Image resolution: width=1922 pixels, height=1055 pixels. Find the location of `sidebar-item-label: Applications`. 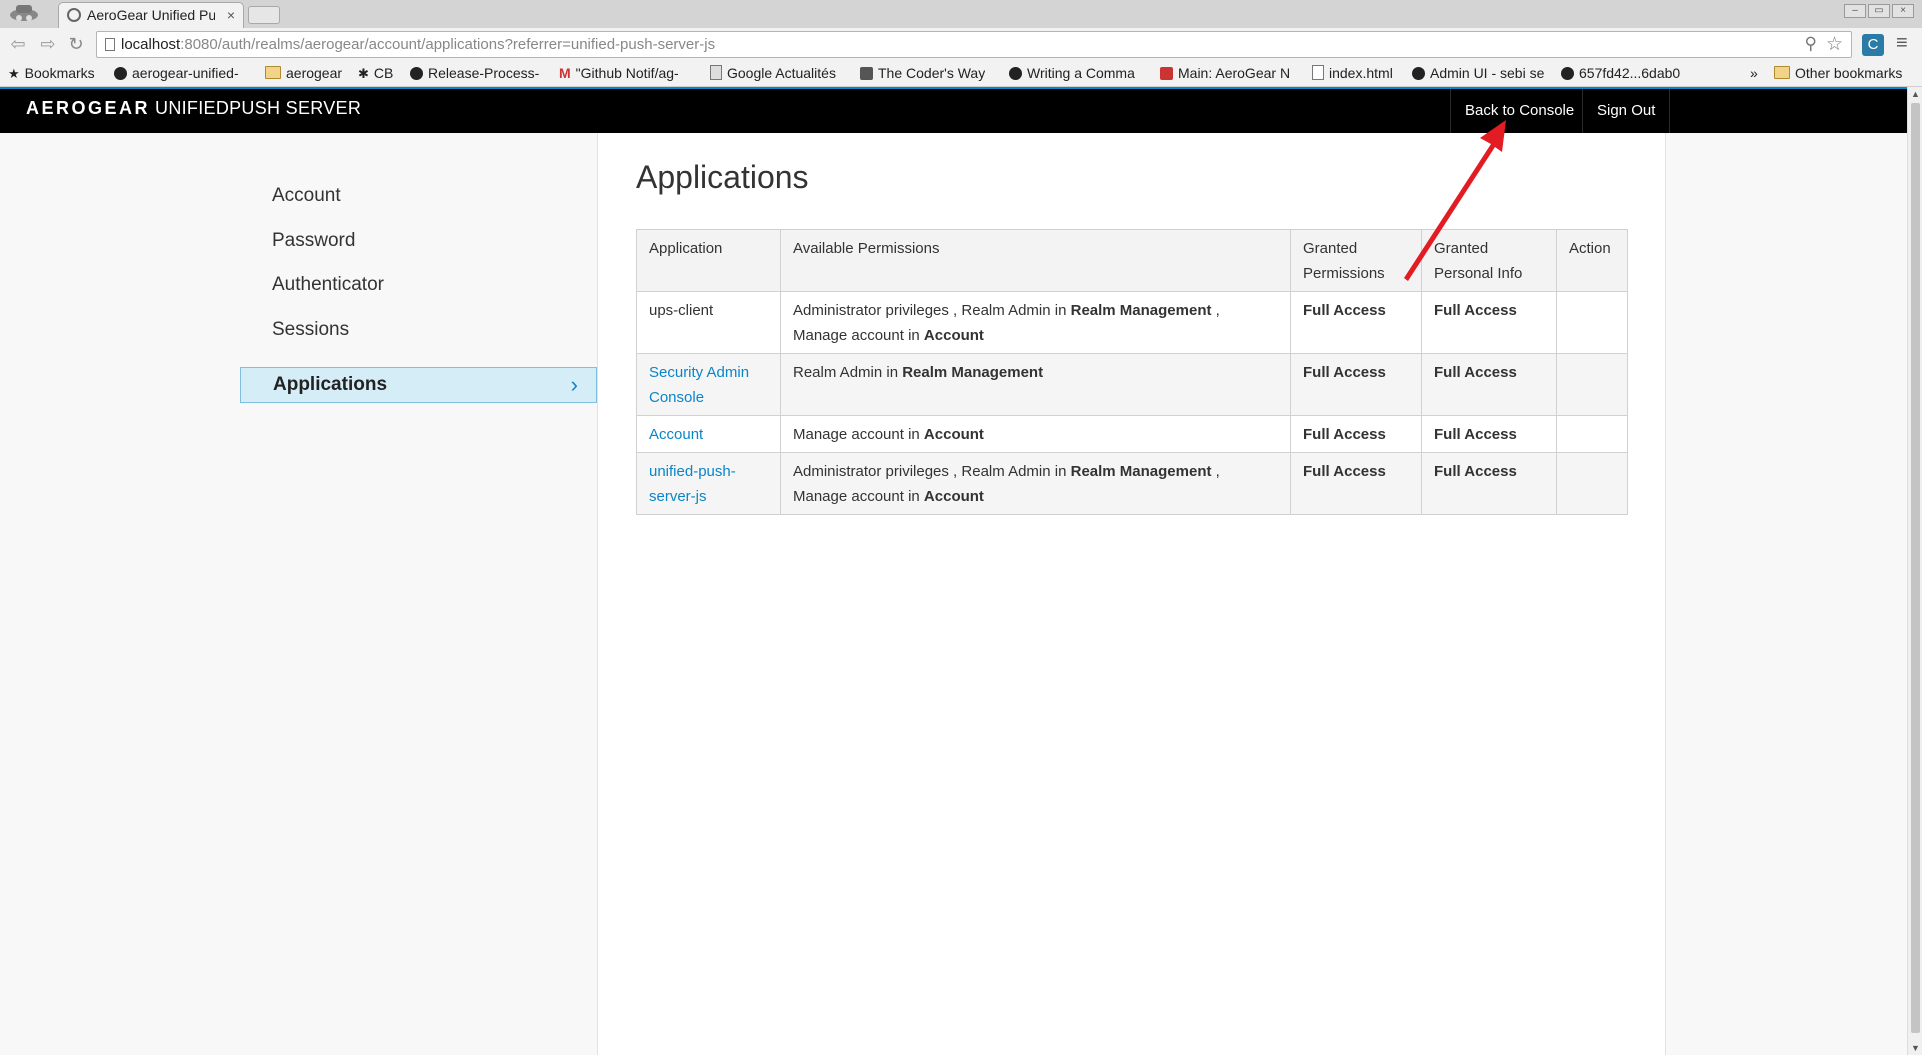

sidebar-item-label: Applications is located at coordinates (330, 384).